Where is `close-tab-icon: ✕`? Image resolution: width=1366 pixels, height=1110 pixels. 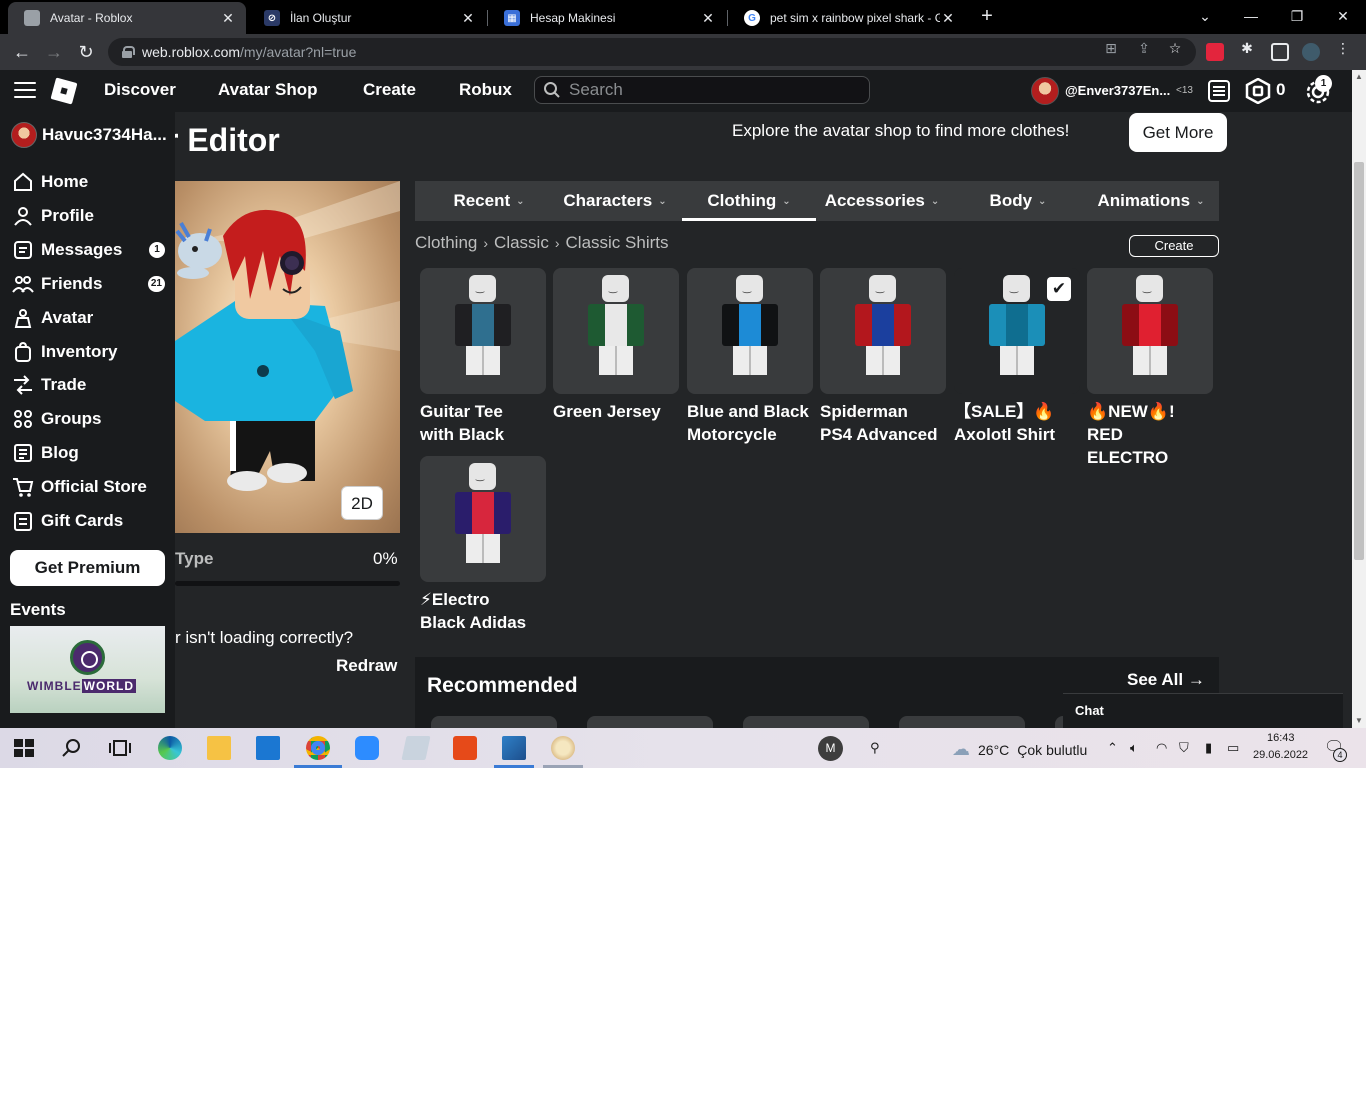 close-tab-icon: ✕ is located at coordinates (948, 18).